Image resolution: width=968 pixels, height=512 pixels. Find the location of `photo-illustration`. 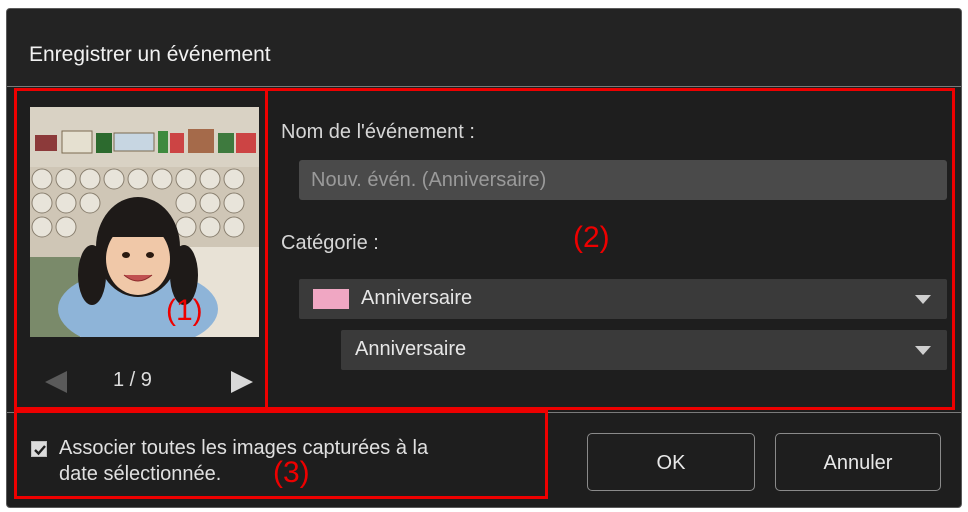

photo-illustration is located at coordinates (144, 222).